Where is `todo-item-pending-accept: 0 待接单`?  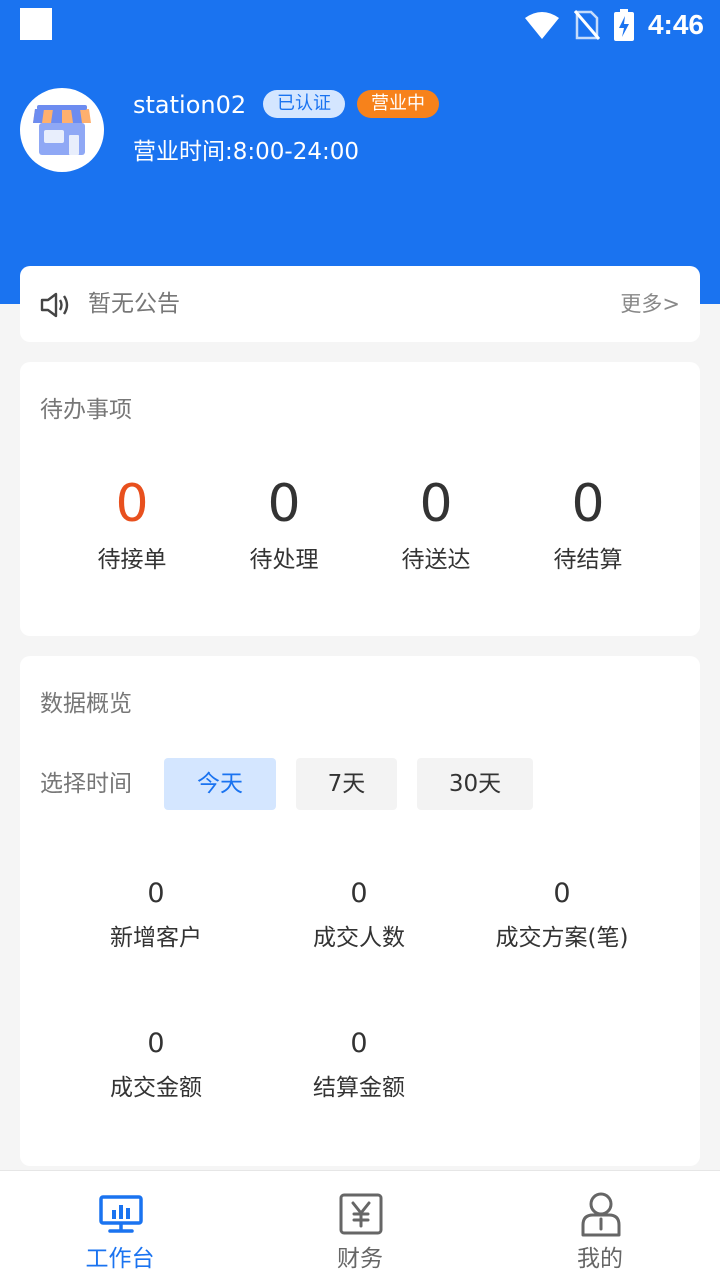 todo-item-pending-accept: 0 待接单 is located at coordinates (132, 524).